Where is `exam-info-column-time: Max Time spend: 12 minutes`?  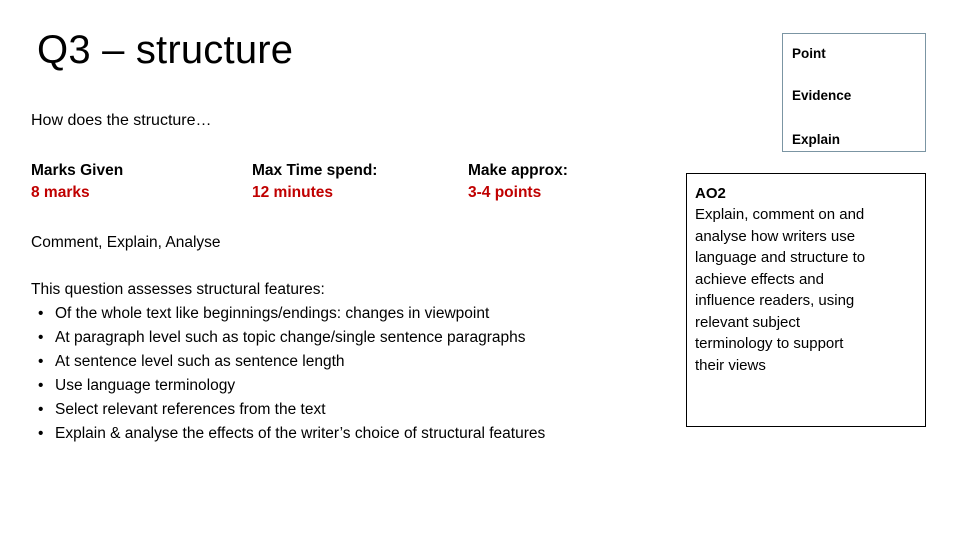 exam-info-column-time: Max Time spend: 12 minutes is located at coordinates (314, 182).